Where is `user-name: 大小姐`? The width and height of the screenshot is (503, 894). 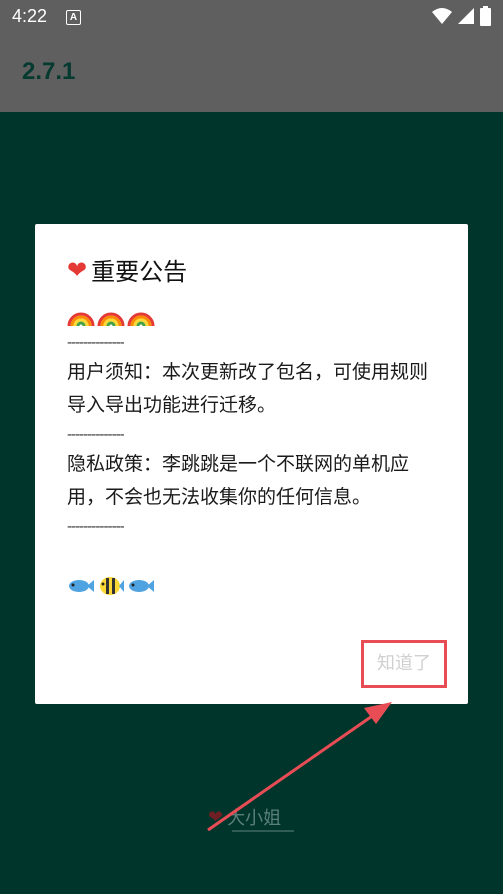
user-name: 大小姐 is located at coordinates (254, 818).